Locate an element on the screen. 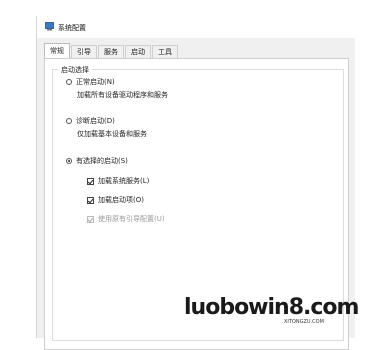 The width and height of the screenshot is (368, 350). normal-startup-option: 正常启动(N) is located at coordinates (90, 82).